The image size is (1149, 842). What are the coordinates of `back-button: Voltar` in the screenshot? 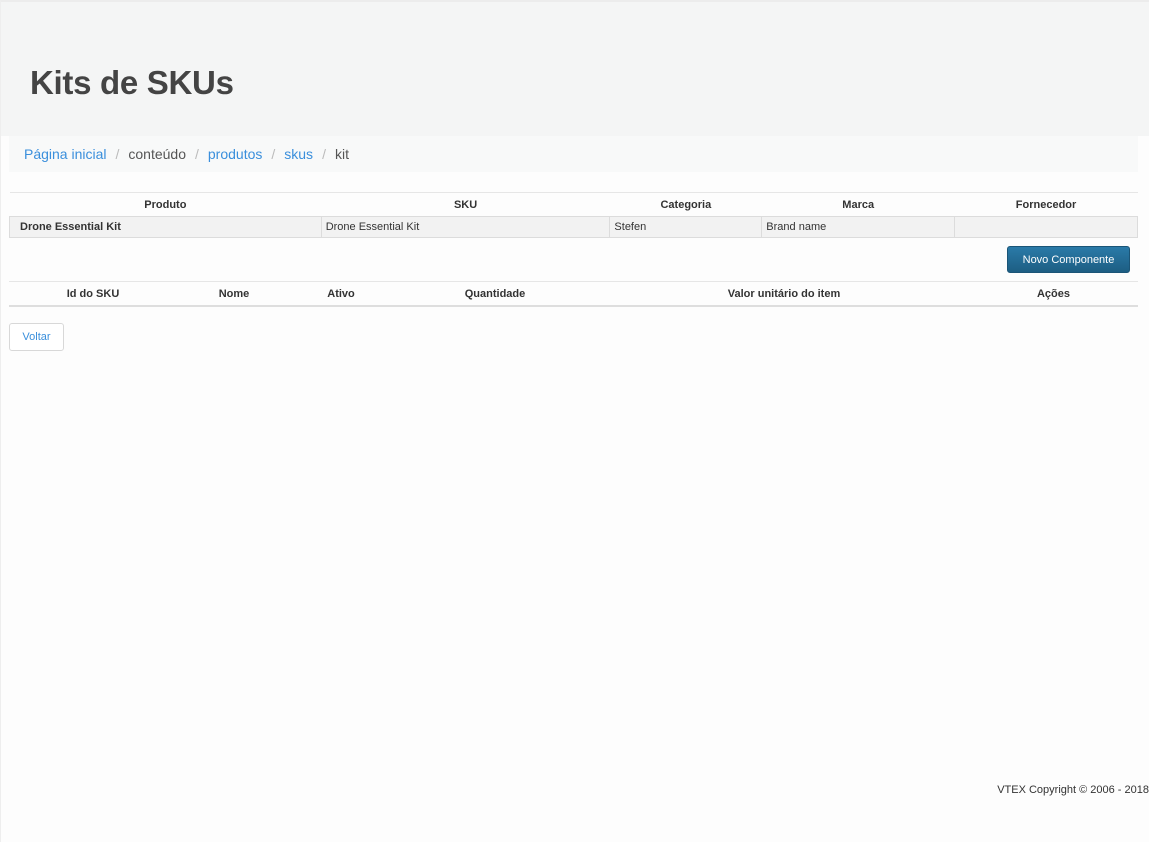 It's located at (36, 337).